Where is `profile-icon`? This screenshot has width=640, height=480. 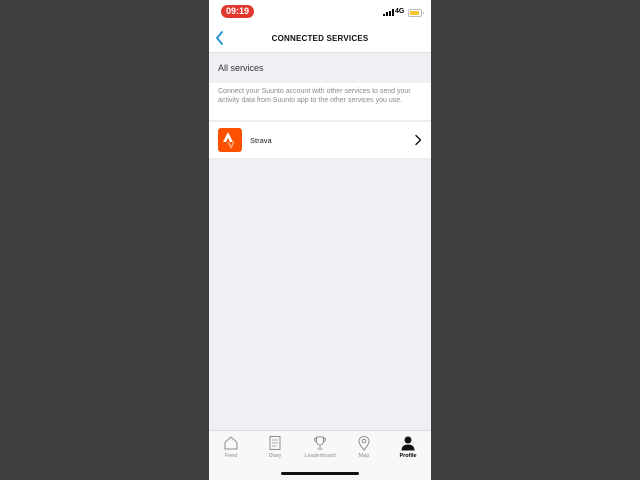
profile-icon is located at coordinates (408, 443).